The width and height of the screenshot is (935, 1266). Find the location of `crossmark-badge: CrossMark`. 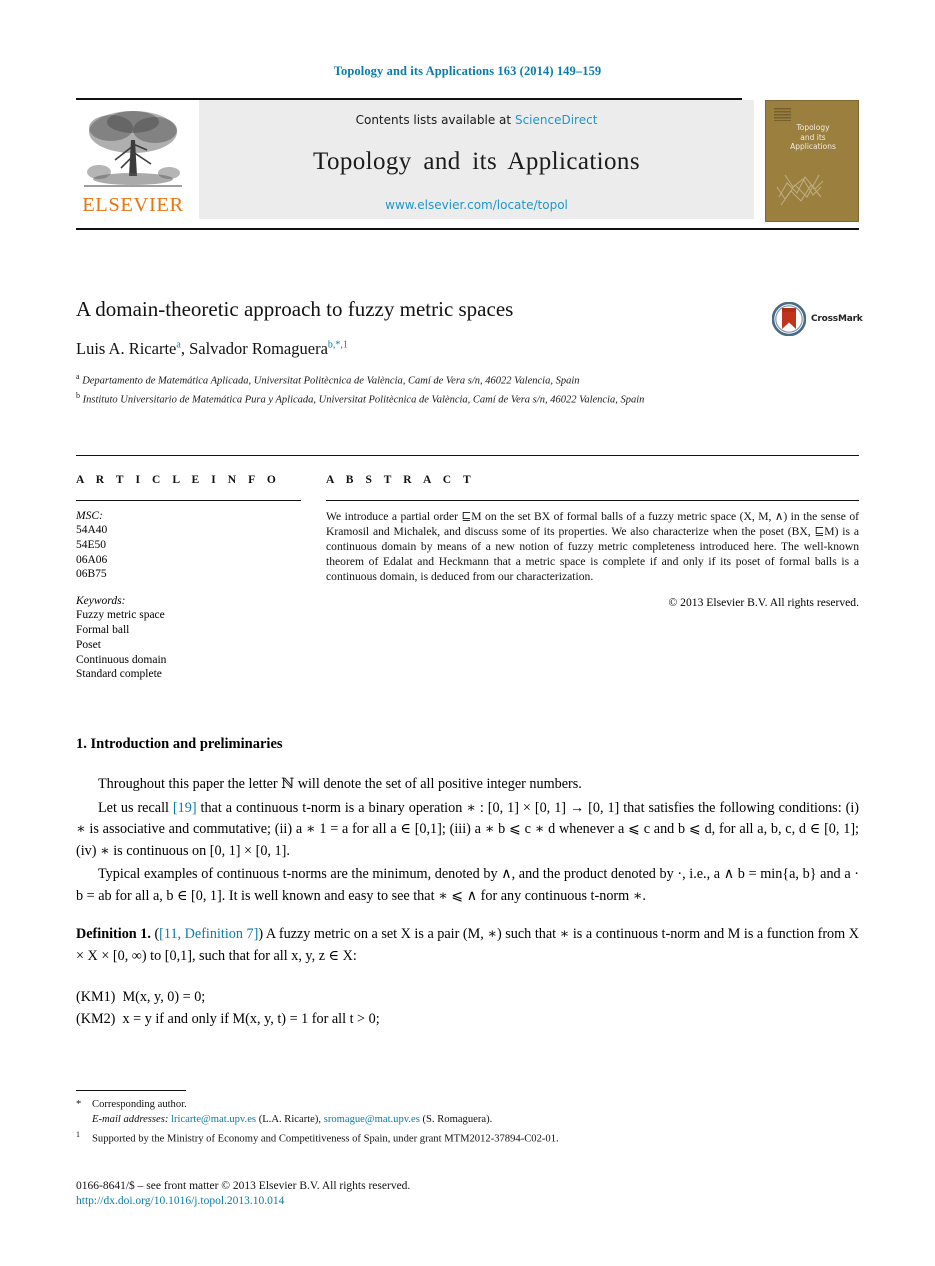

crossmark-badge: CrossMark is located at coordinates (817, 319).